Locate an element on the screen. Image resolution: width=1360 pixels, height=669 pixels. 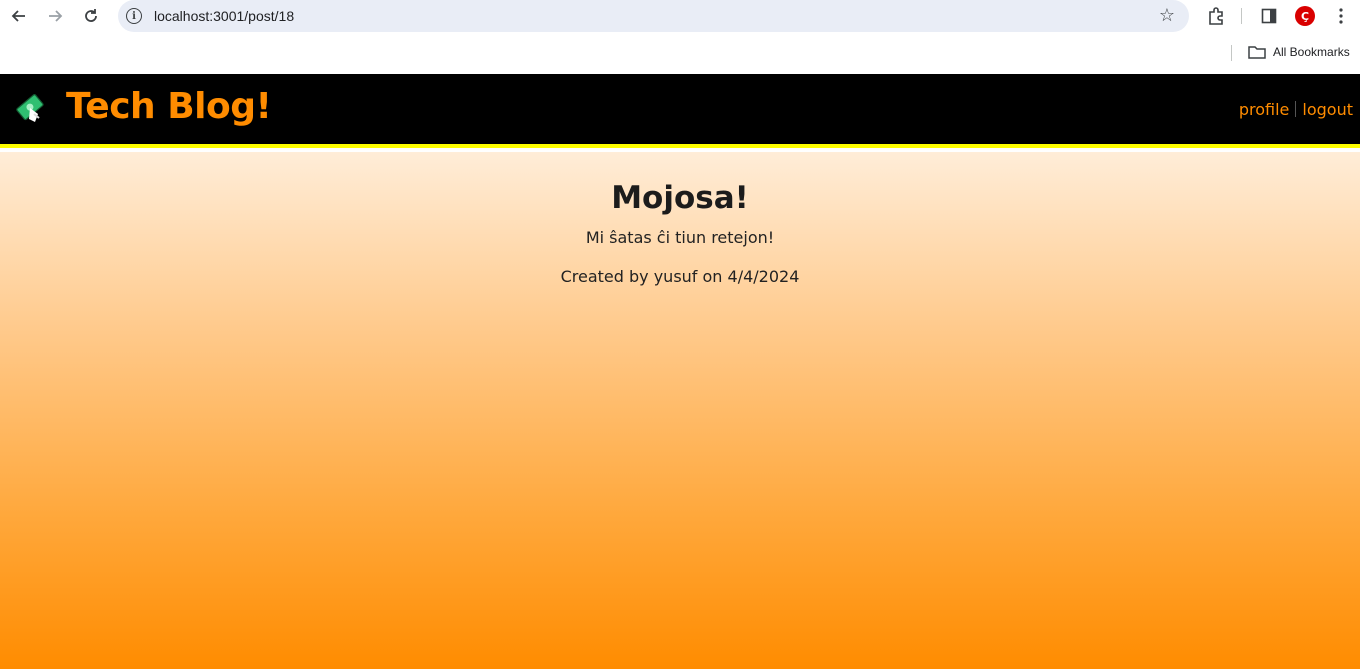
logout-link: logout is located at coordinates (1327, 109).